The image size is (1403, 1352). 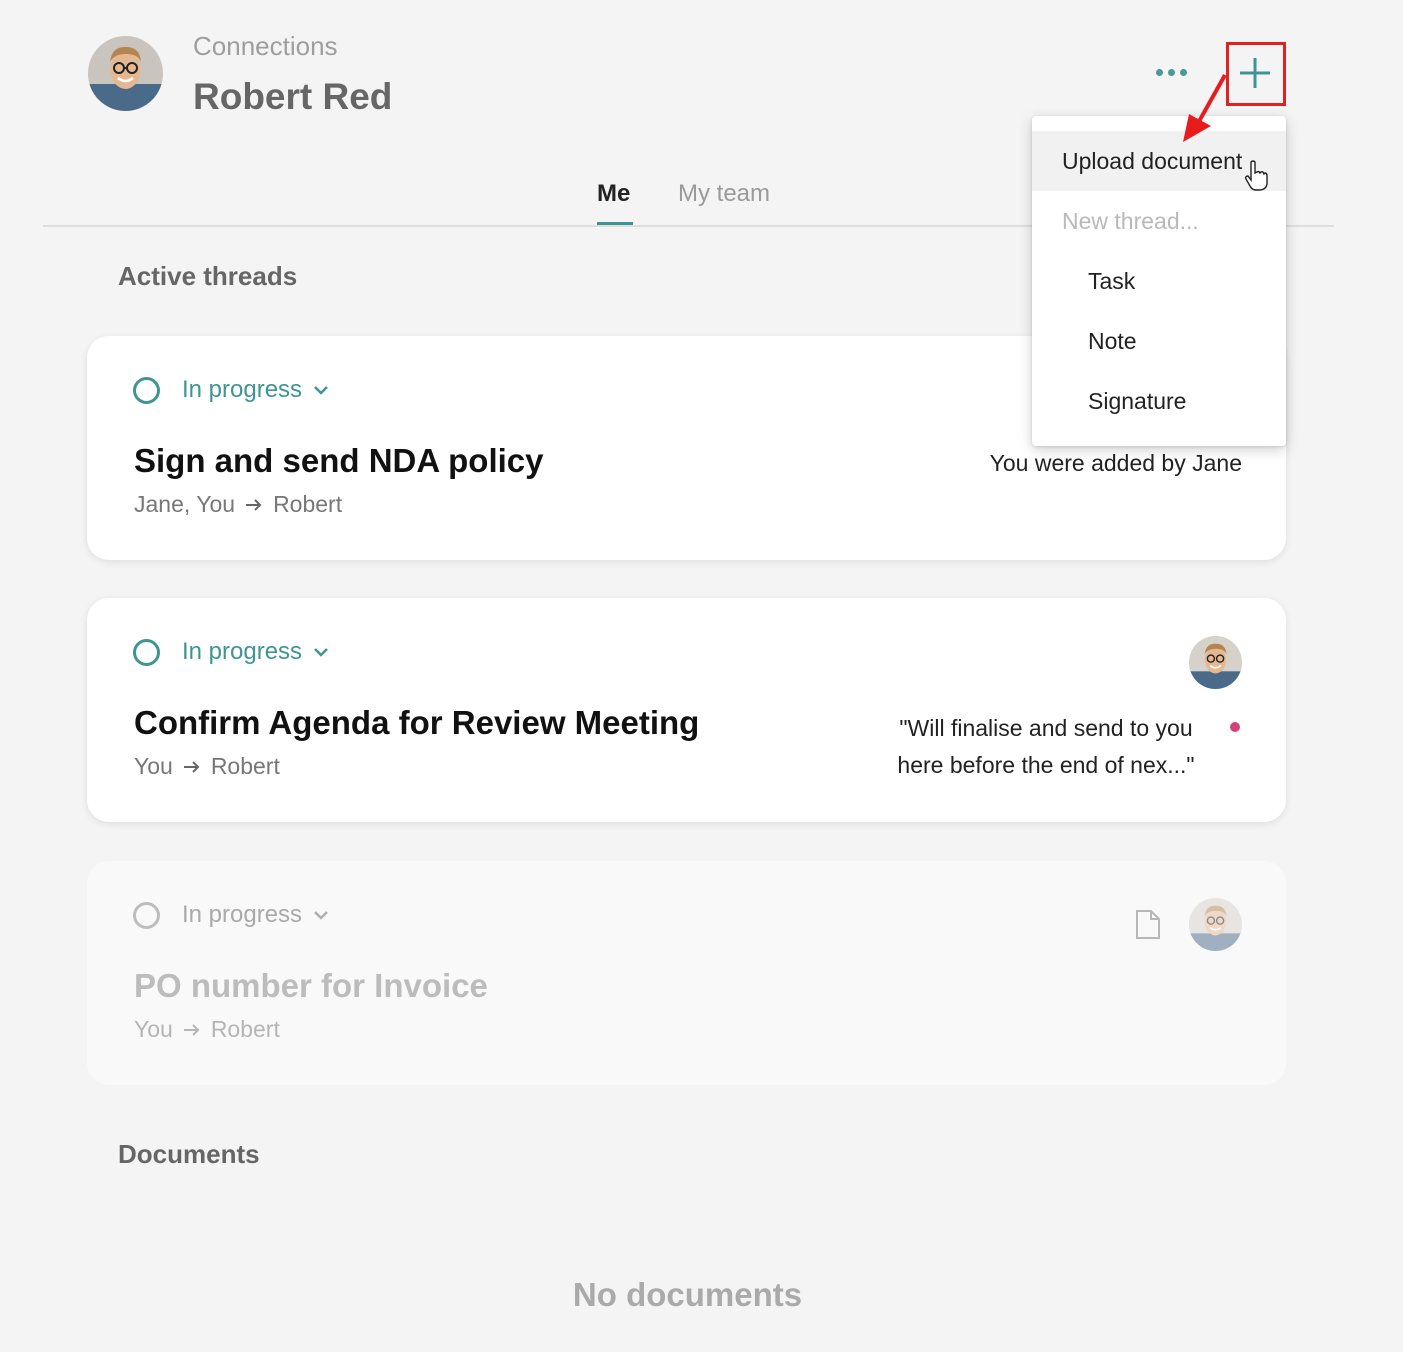 What do you see at coordinates (185, 504) in the screenshot?
I see `thread-from: Jane, You` at bounding box center [185, 504].